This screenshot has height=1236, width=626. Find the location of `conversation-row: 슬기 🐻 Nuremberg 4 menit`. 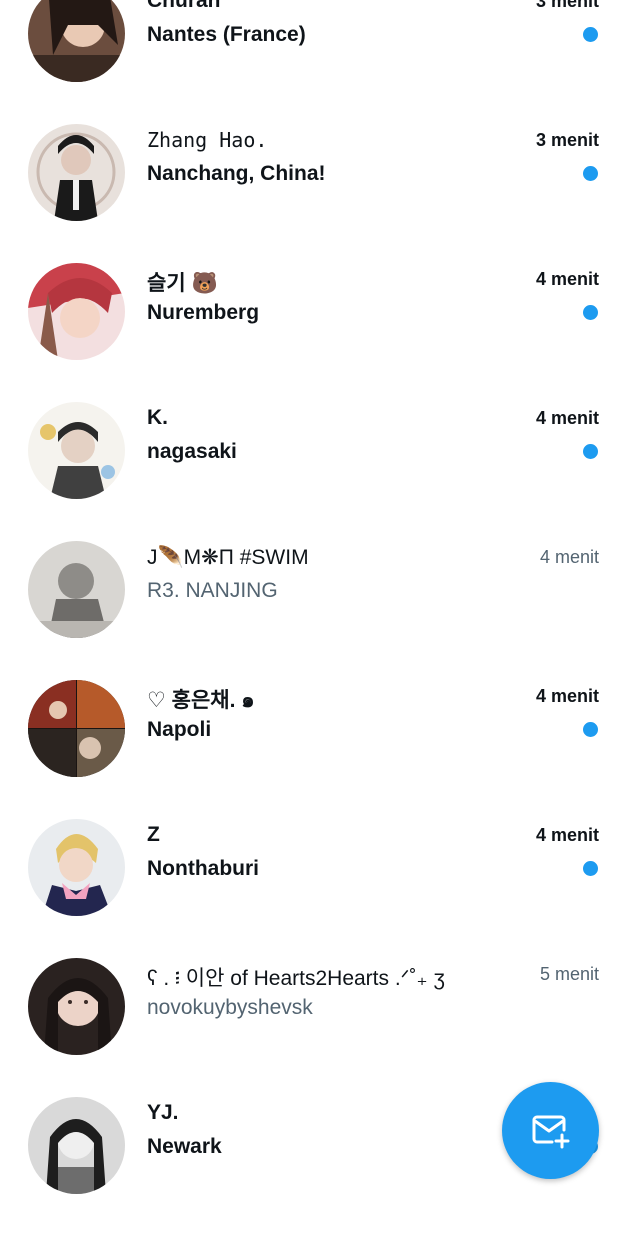

conversation-row: 슬기 🐻 Nuremberg 4 menit is located at coordinates (313, 332).